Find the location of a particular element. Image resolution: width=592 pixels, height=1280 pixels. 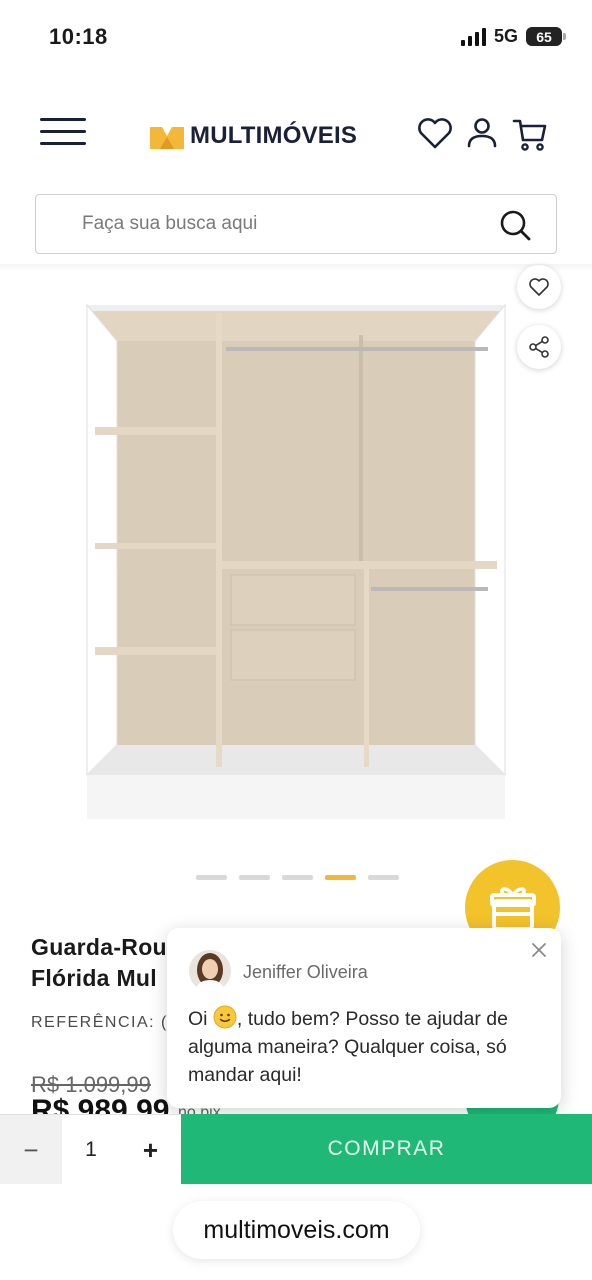

share-icon is located at coordinates (539, 347).